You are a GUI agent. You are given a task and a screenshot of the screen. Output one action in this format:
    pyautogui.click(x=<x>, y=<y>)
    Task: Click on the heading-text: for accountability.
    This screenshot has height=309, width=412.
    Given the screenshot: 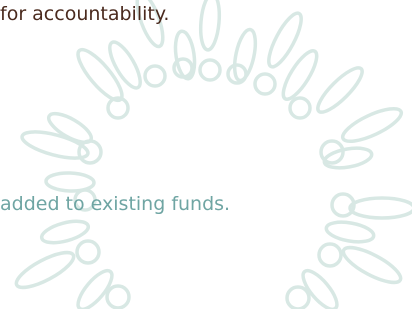 What is the action you would take?
    pyautogui.click(x=85, y=14)
    